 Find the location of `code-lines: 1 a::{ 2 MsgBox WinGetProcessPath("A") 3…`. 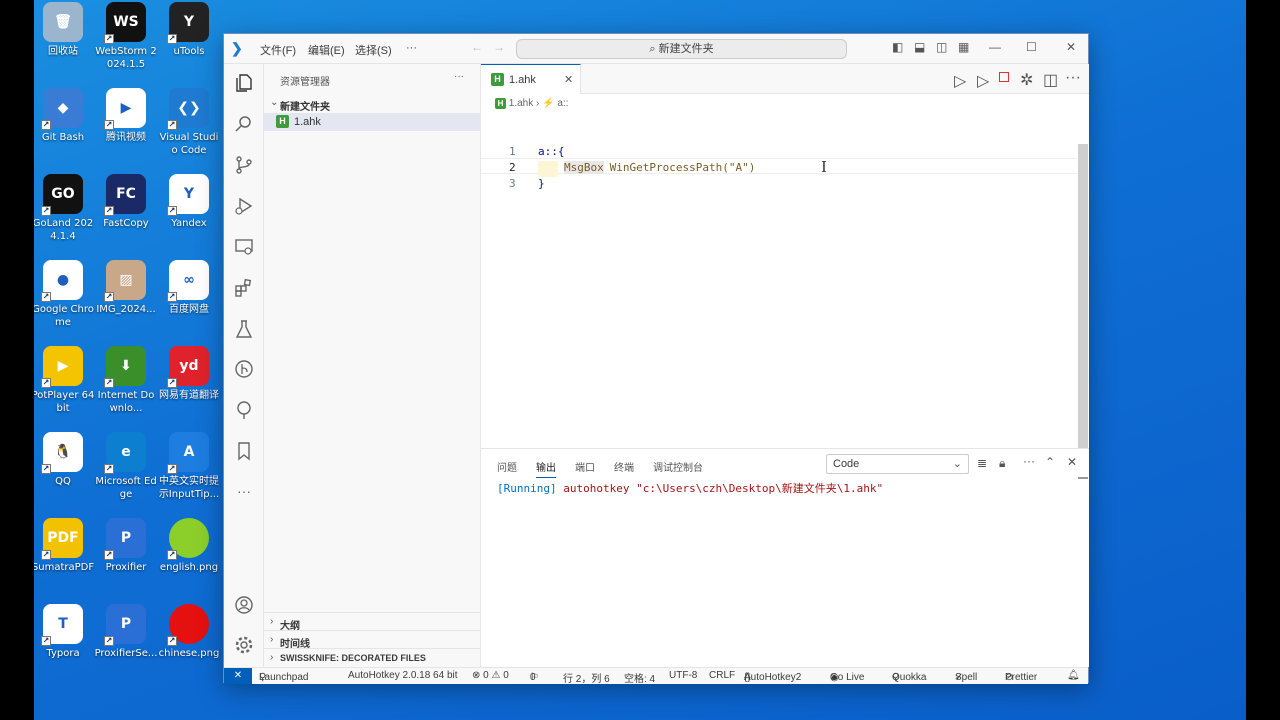

code-lines: 1 a::{ 2 MsgBox WinGetProcessPath("A") 3… is located at coordinates (779, 169).